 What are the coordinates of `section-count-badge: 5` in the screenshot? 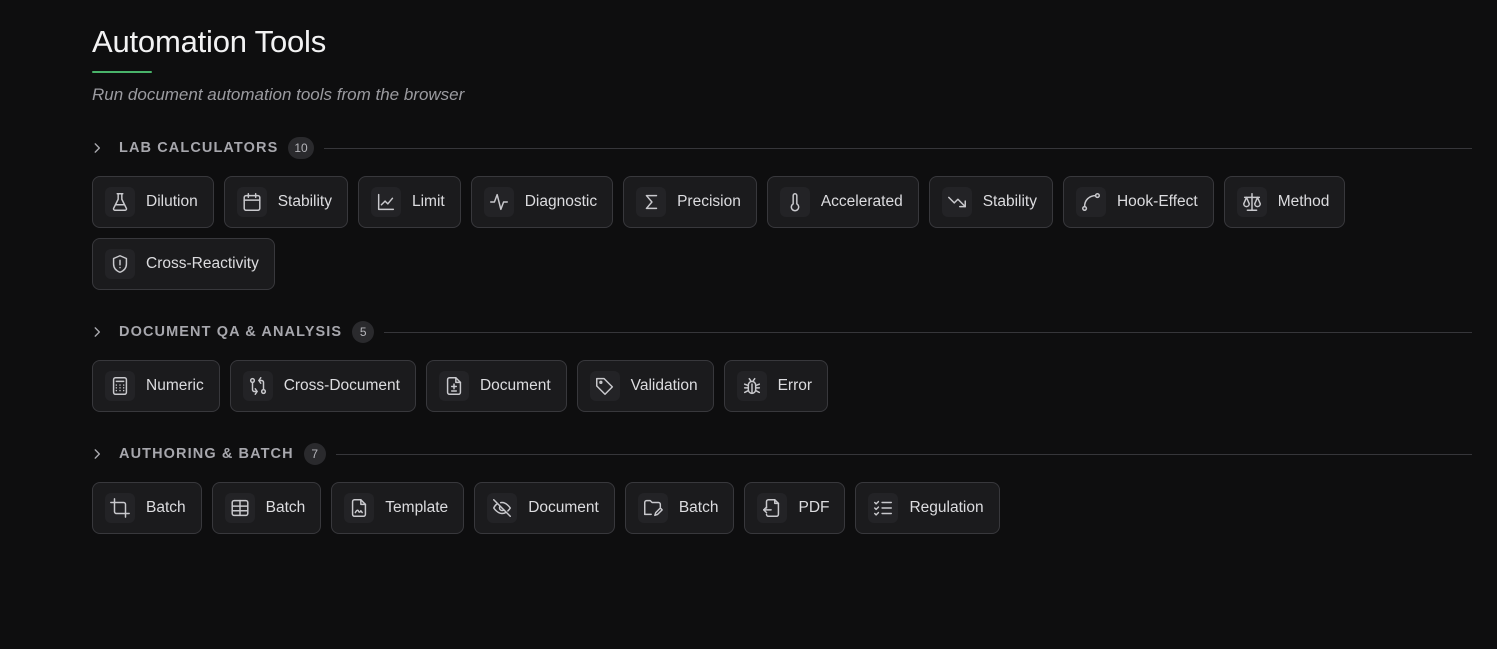 It's located at (363, 332).